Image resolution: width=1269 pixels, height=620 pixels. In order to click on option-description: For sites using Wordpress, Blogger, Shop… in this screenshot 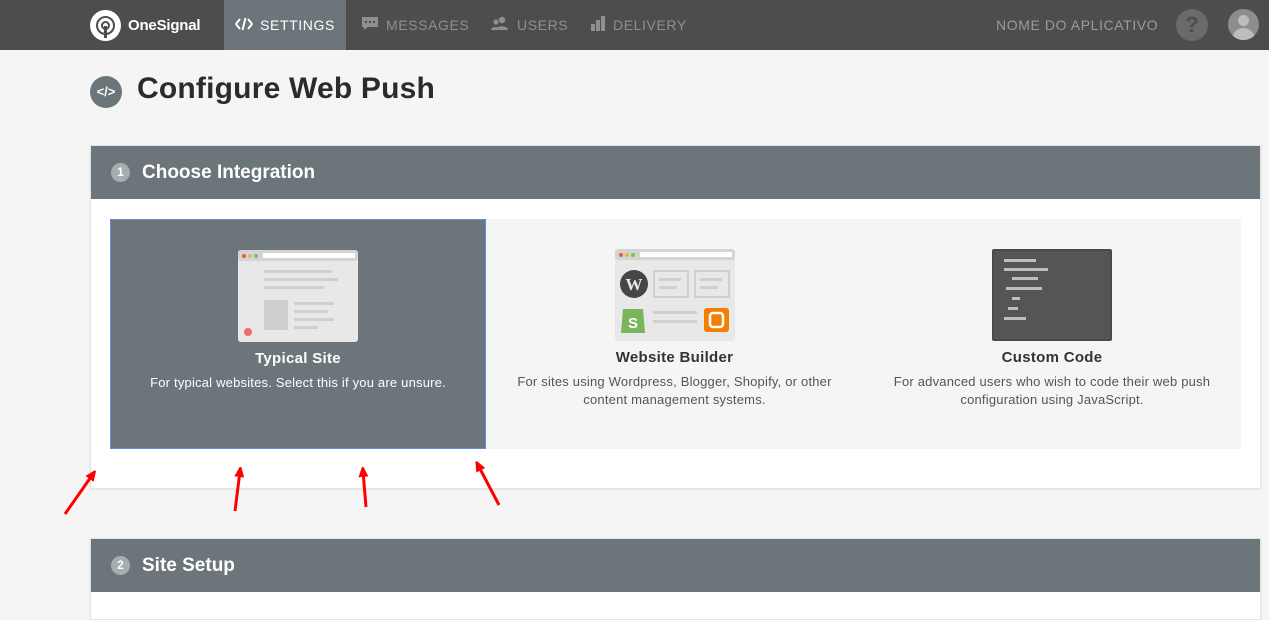, I will do `click(674, 390)`.